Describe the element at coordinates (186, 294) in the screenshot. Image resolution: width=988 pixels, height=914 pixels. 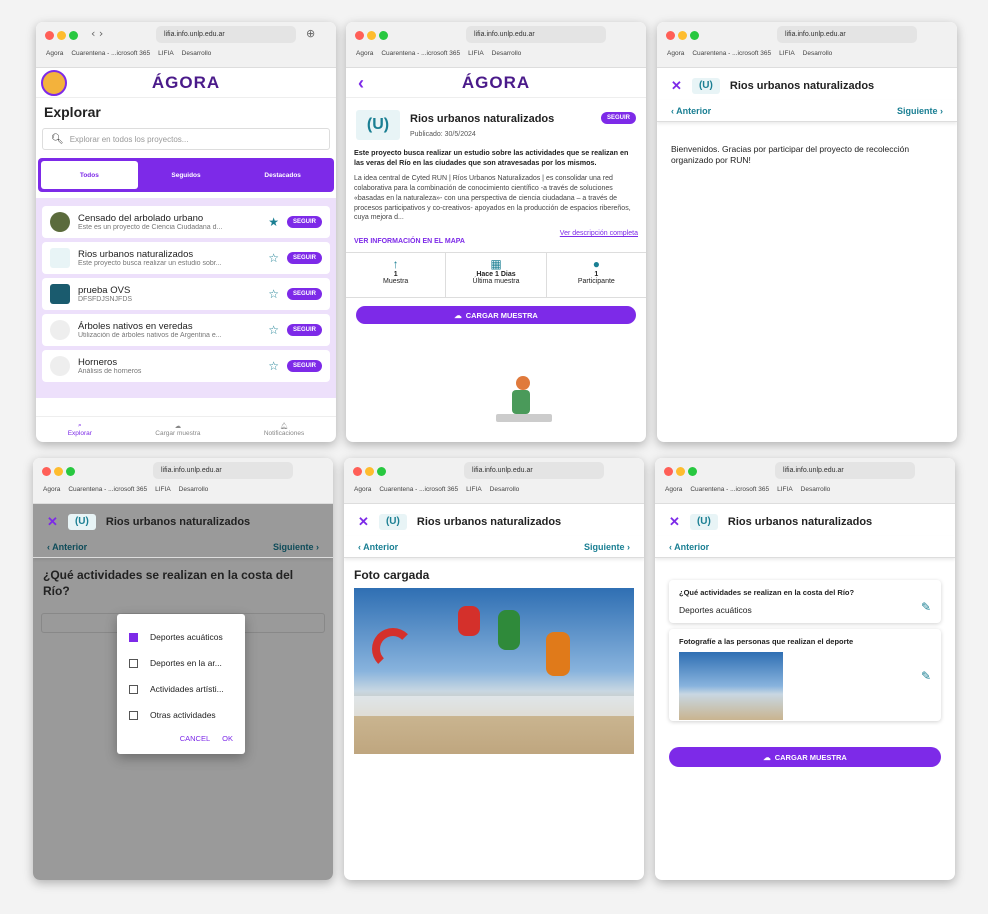
I see `list-item: prueba OVS DFSFDJSÑJFDS ☆ SEGUIR` at that location.